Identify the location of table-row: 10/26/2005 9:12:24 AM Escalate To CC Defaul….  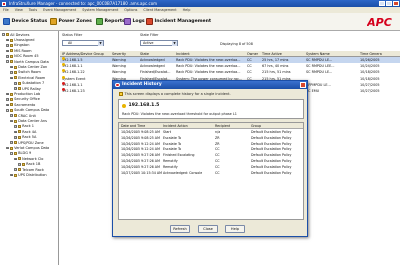
(211, 150).